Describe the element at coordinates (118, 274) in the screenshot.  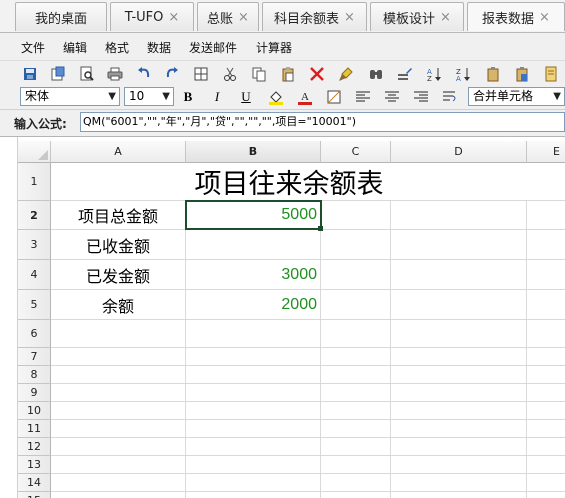
I see `label-cell-invoiced: 已发金额` at that location.